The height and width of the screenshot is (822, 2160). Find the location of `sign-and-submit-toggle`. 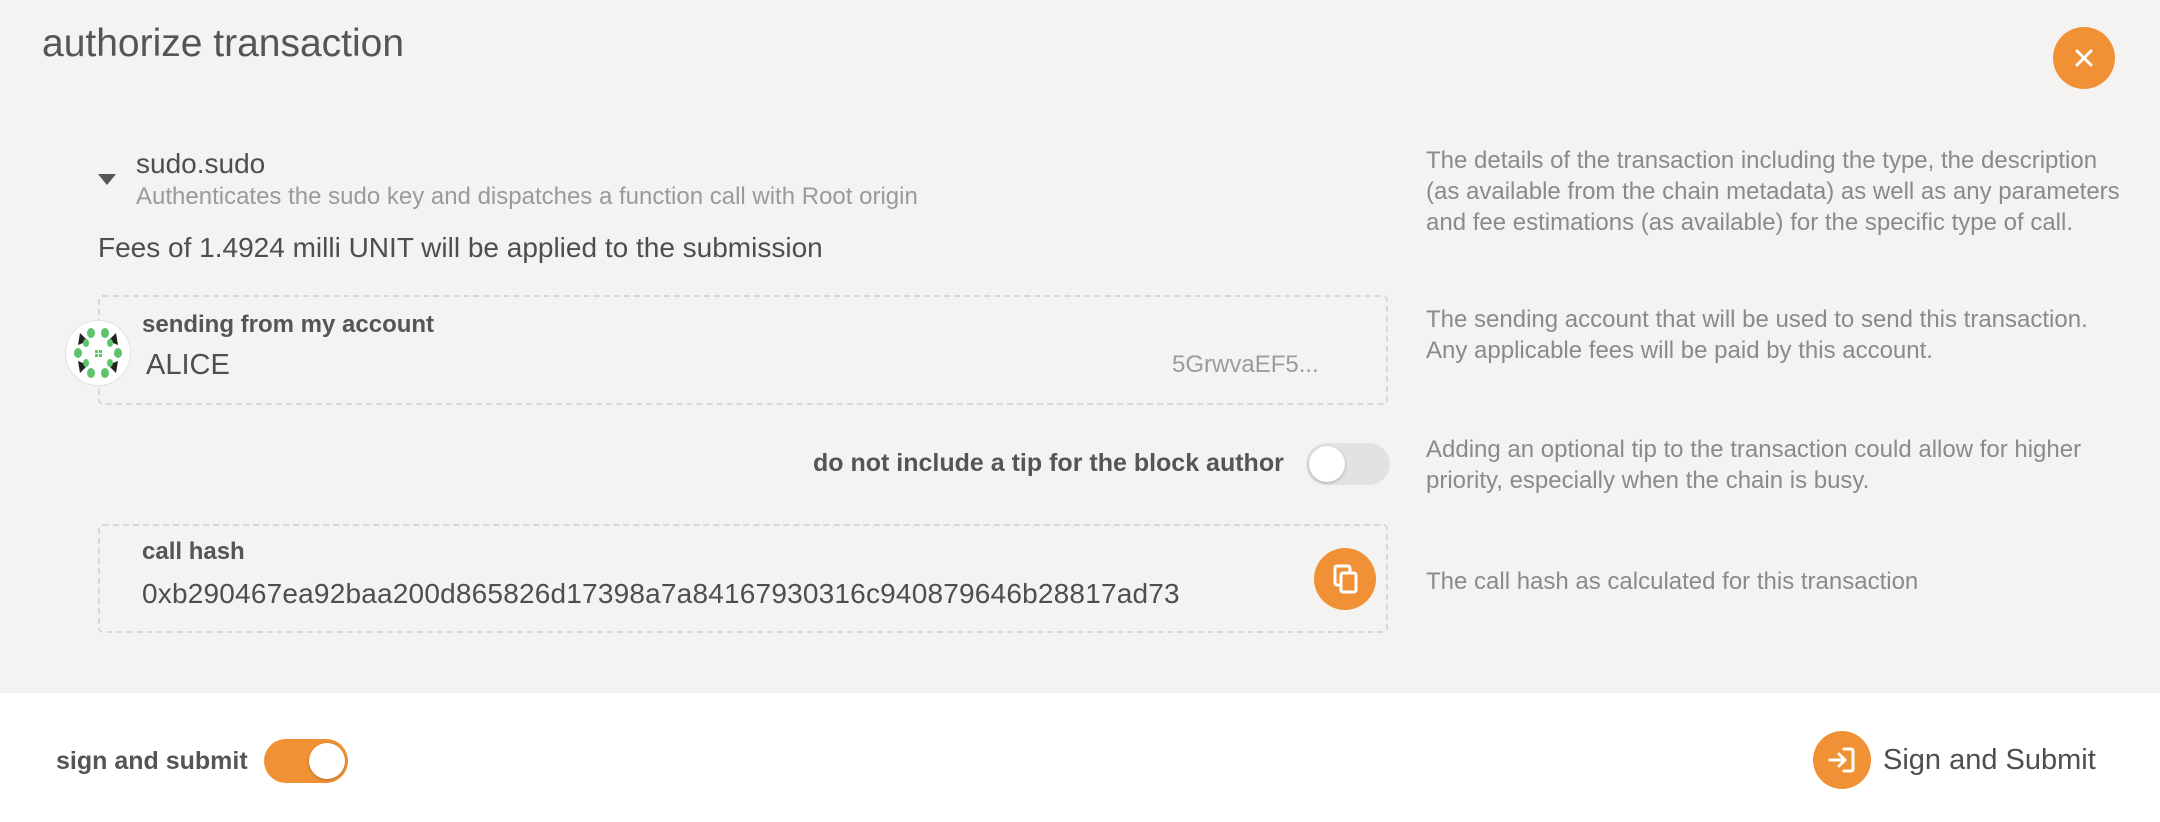

sign-and-submit-toggle is located at coordinates (306, 761).